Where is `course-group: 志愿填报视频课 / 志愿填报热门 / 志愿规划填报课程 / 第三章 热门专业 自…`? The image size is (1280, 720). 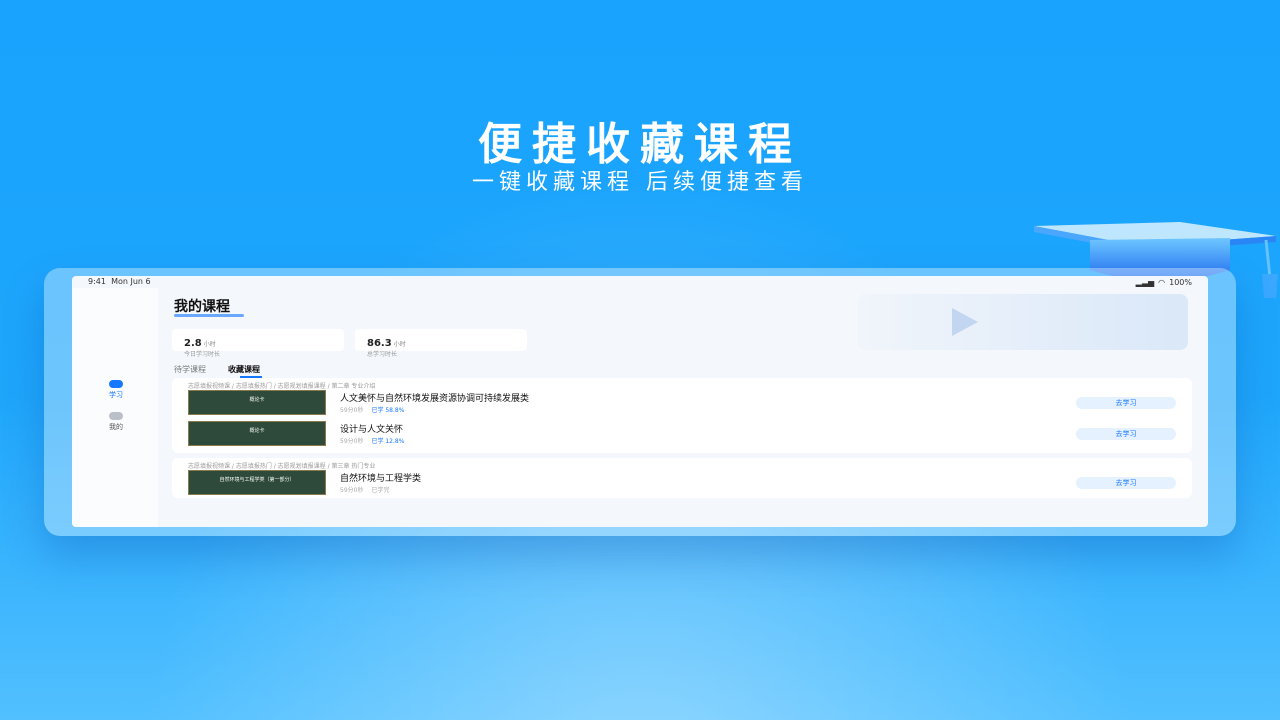
course-group: 志愿填报视频课 / 志愿填报热门 / 志愿规划填报课程 / 第三章 热门专业 自… is located at coordinates (682, 478).